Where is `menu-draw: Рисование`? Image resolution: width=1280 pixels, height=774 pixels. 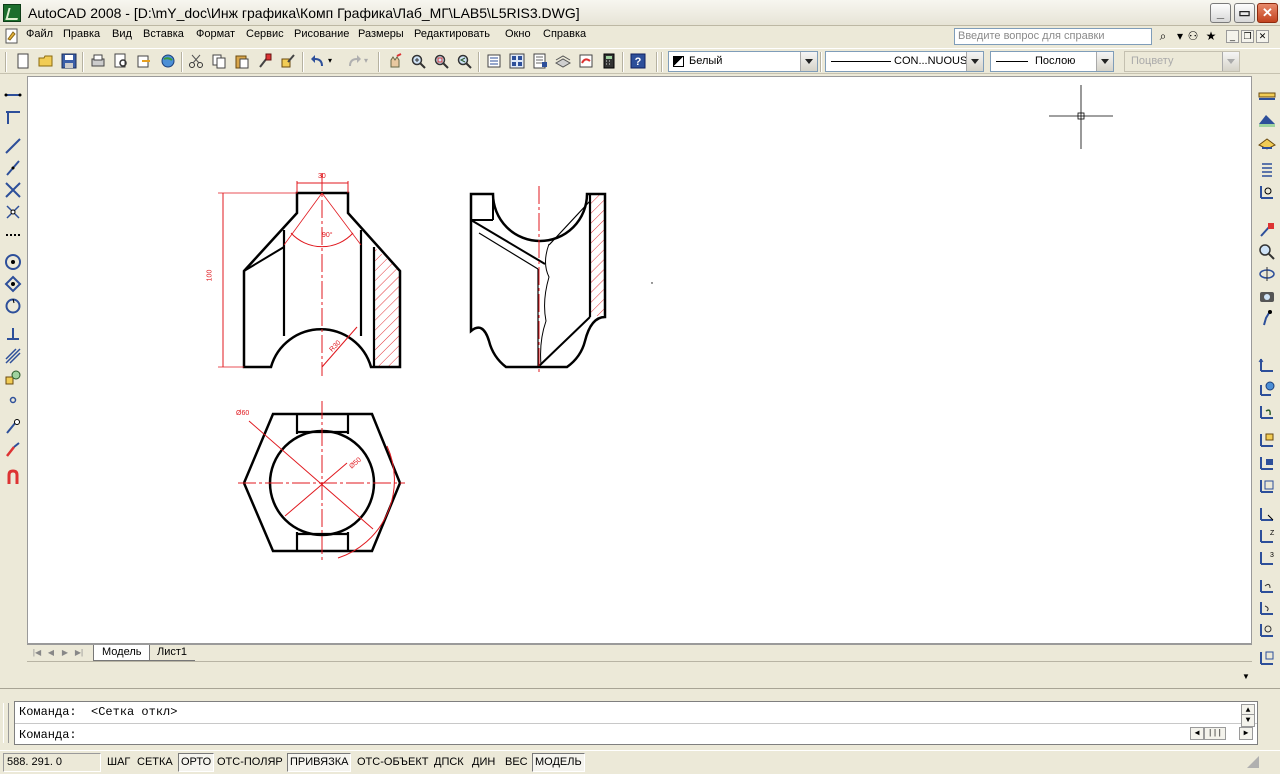 menu-draw: Рисование is located at coordinates (321, 34).